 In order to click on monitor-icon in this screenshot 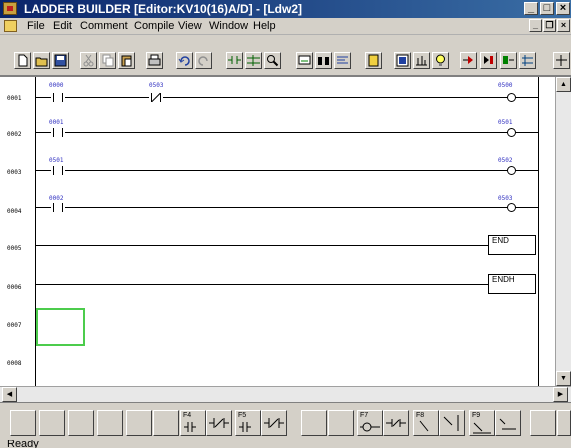, I will do `click(304, 60)`.